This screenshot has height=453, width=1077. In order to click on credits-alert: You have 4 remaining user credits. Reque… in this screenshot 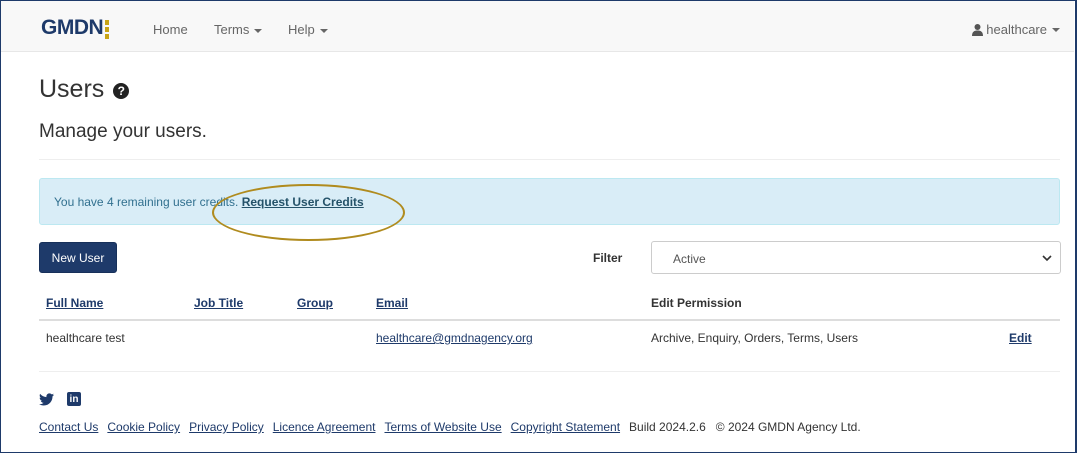, I will do `click(549, 209)`.